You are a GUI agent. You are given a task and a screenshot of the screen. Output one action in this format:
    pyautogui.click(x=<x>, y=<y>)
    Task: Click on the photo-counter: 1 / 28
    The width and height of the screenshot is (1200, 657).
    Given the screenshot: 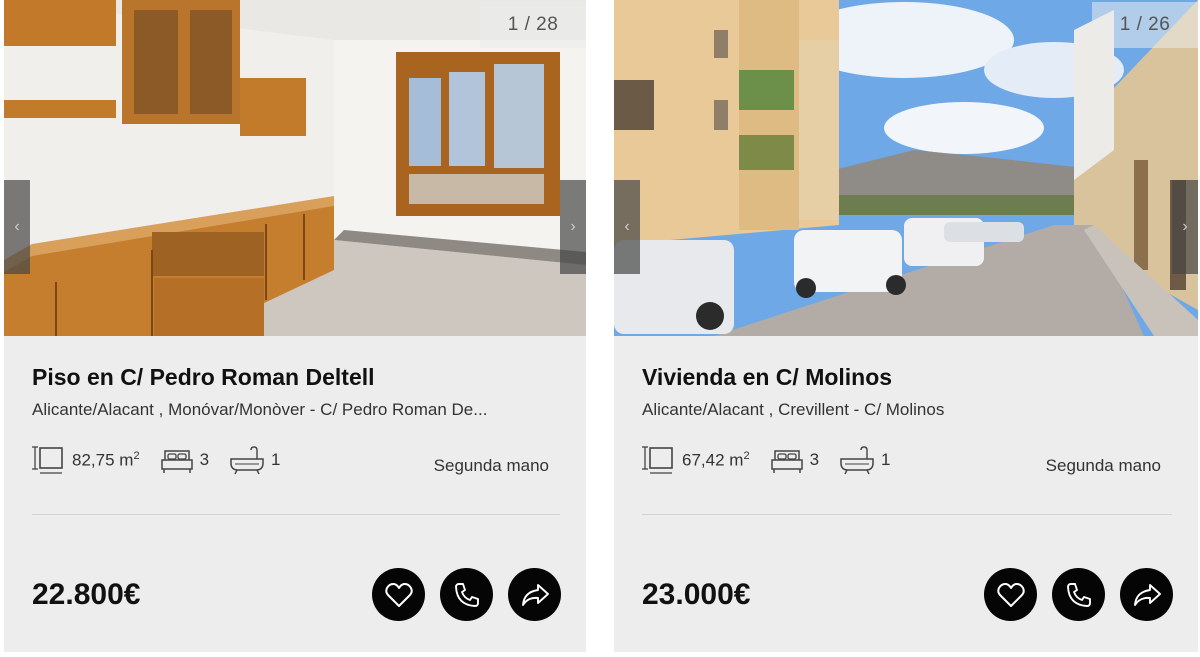 What is the action you would take?
    pyautogui.click(x=533, y=25)
    